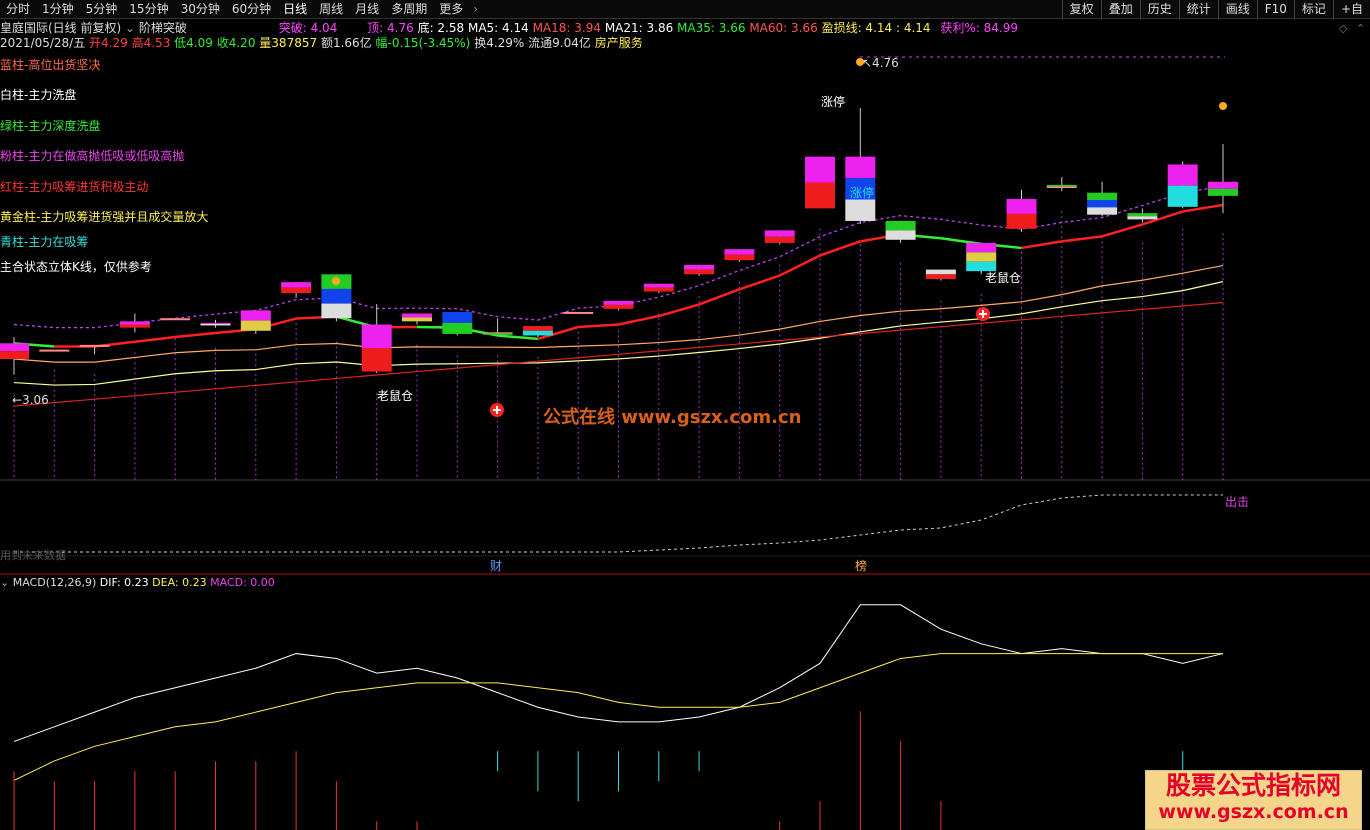 The image size is (1370, 830). I want to click on badge-url: www.gszx.com.cn, so click(1253, 812).